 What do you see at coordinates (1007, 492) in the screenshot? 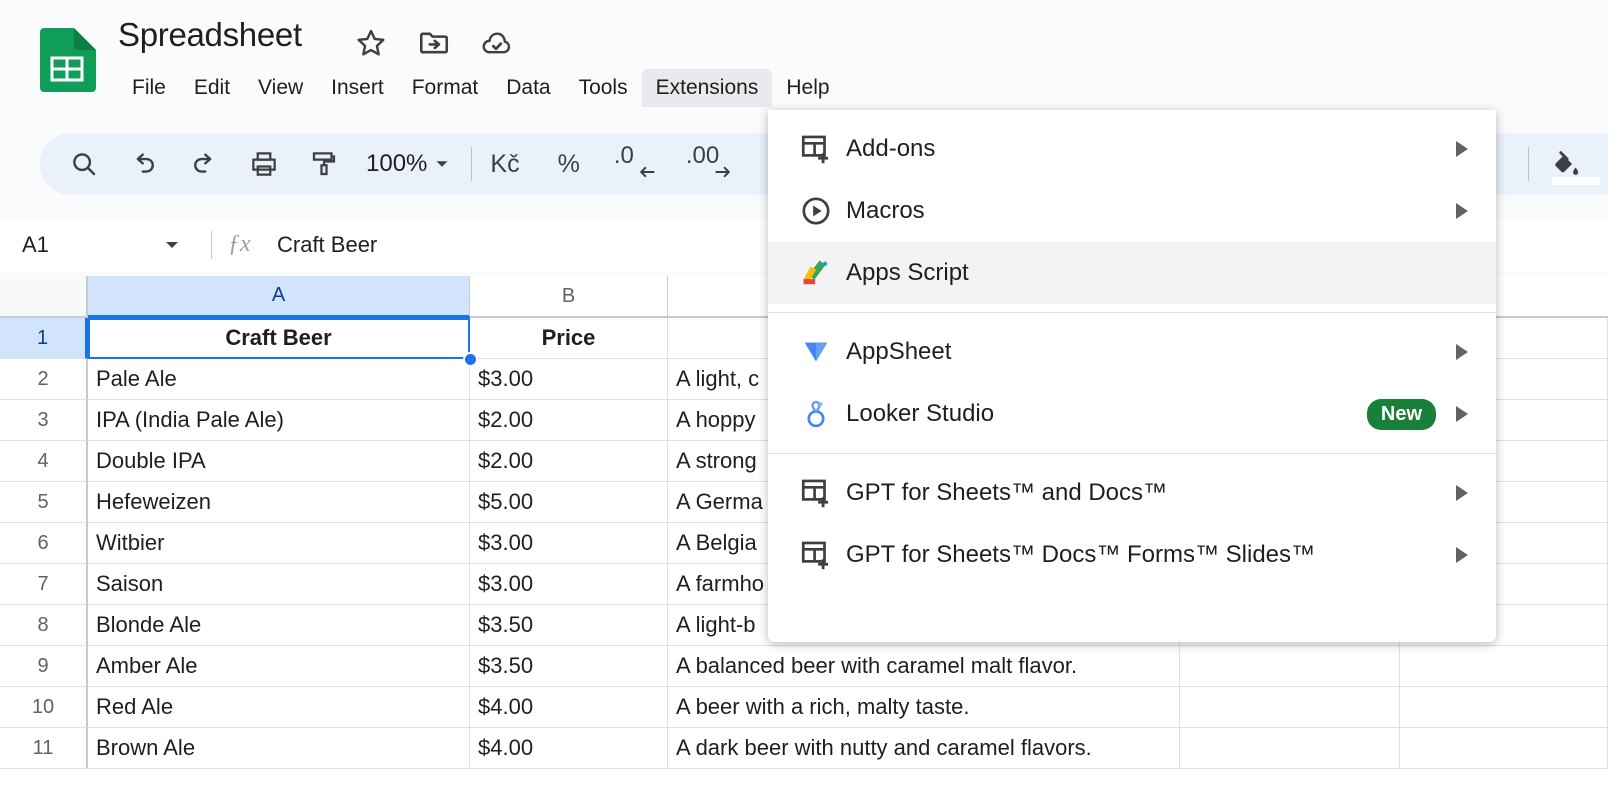
I see `menu-item-label: GPT for Sheets™ and Docs™` at bounding box center [1007, 492].